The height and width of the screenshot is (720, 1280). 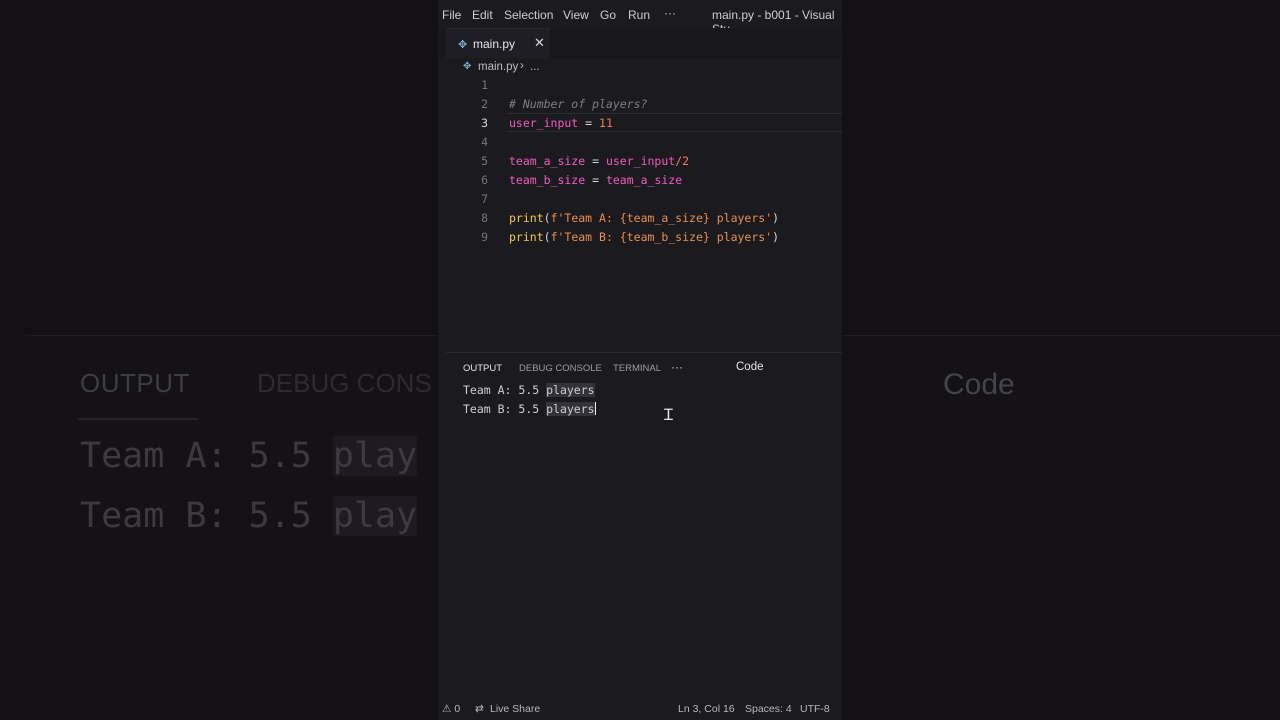 What do you see at coordinates (661, 218) in the screenshot?
I see `token-string: f'Team A: {team_a_size} players'` at bounding box center [661, 218].